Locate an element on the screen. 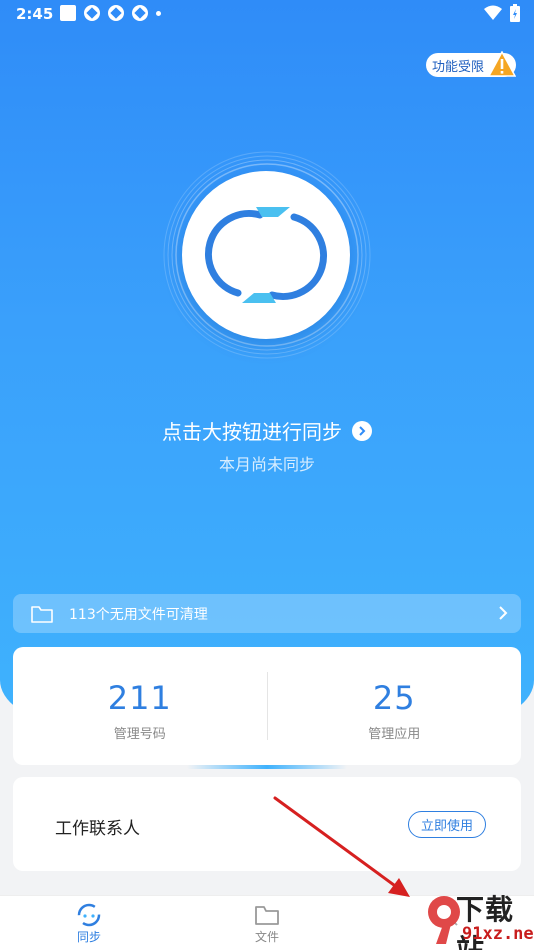  managed-apps-stat: 25 管理应用 is located at coordinates (395, 706).